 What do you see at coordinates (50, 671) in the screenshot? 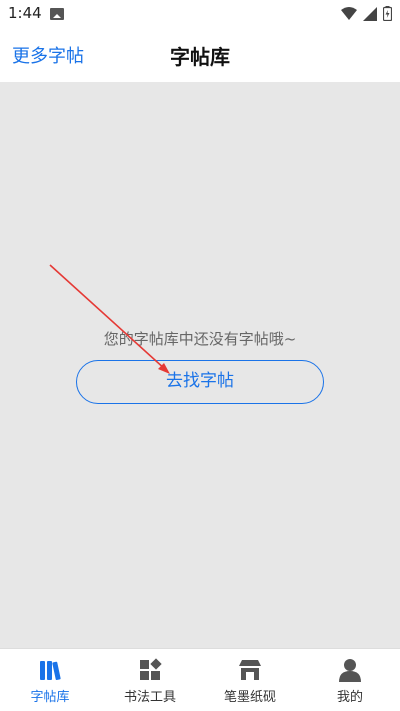
I see `books-icon` at bounding box center [50, 671].